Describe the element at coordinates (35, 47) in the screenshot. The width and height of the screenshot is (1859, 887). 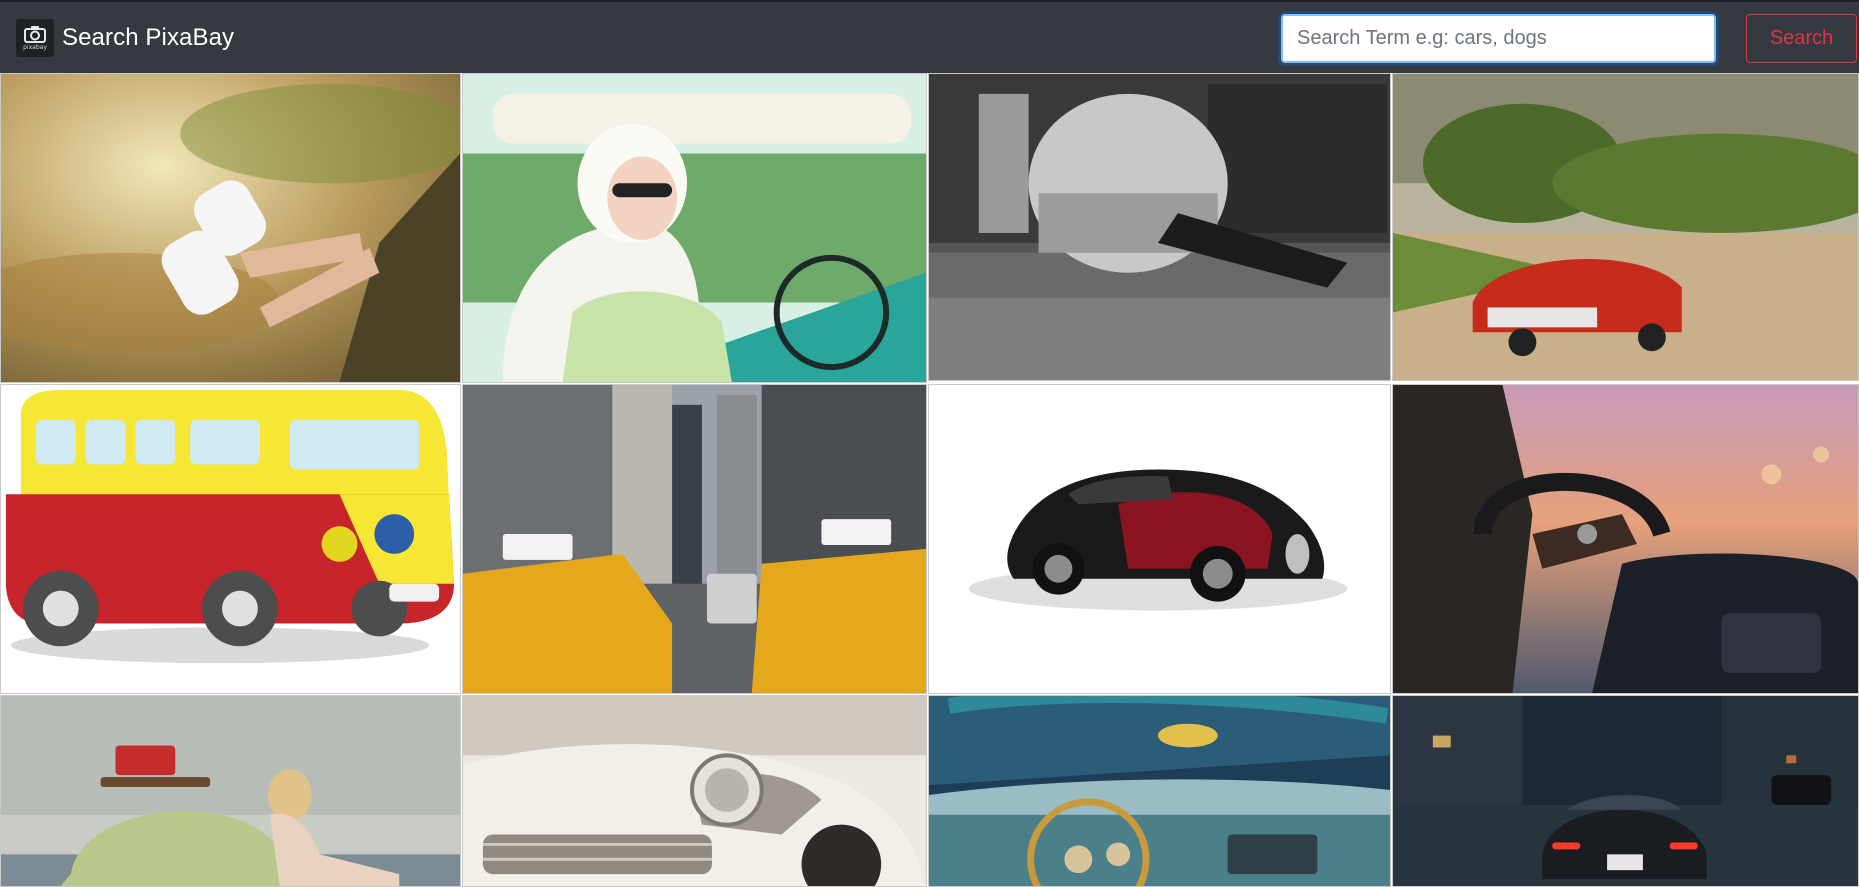
I see `logo-text: pixabay` at that location.